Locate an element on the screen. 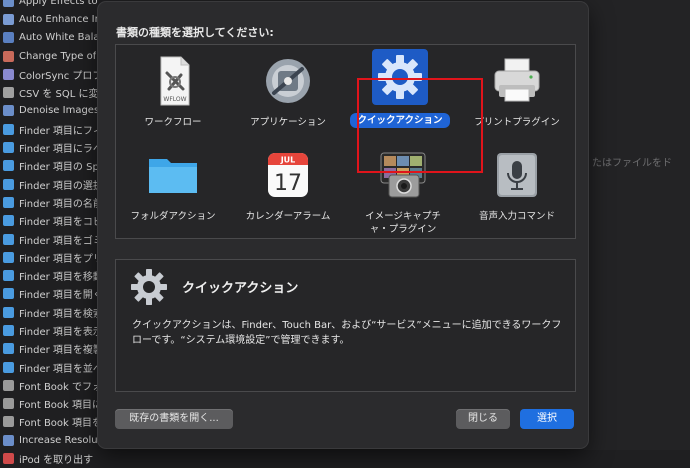  background-action-item: Auto Enhance Im is located at coordinates (50, 19).